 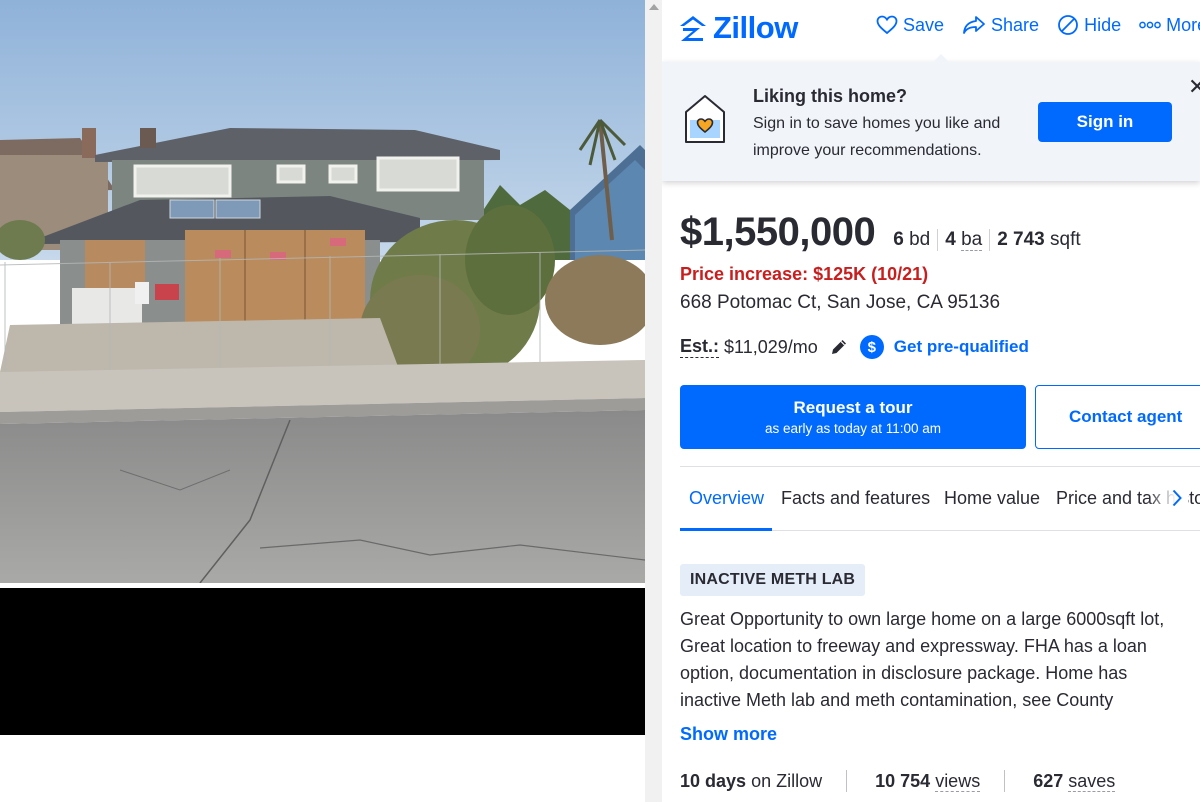 I want to click on tour-subtext: as early as today at 11:00 am, so click(x=853, y=428).